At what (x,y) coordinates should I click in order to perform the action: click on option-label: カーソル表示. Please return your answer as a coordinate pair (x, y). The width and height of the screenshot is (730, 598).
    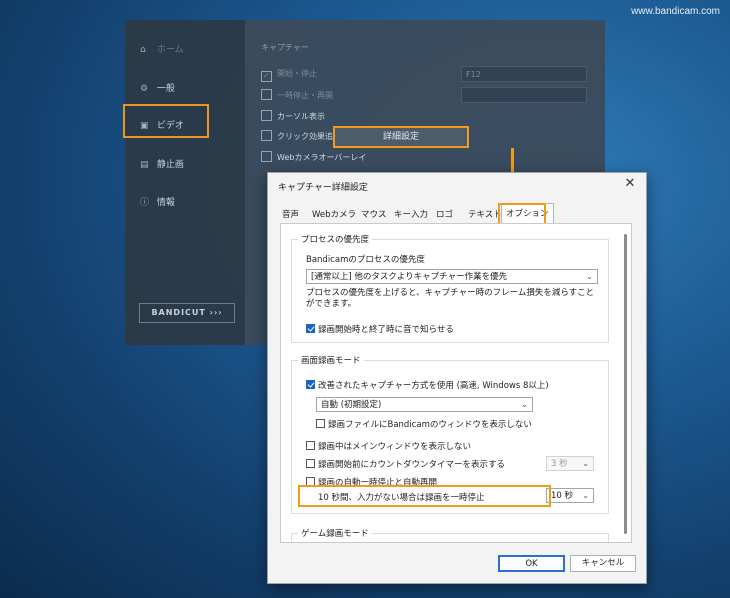
    Looking at the image, I should click on (301, 116).